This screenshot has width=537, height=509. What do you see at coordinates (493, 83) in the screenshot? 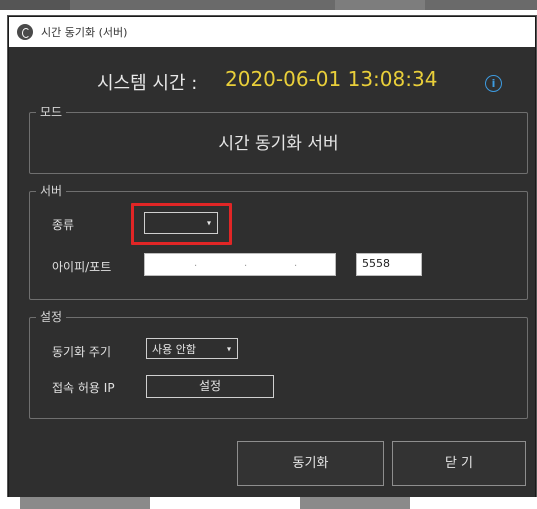
I see `info-icon: i` at bounding box center [493, 83].